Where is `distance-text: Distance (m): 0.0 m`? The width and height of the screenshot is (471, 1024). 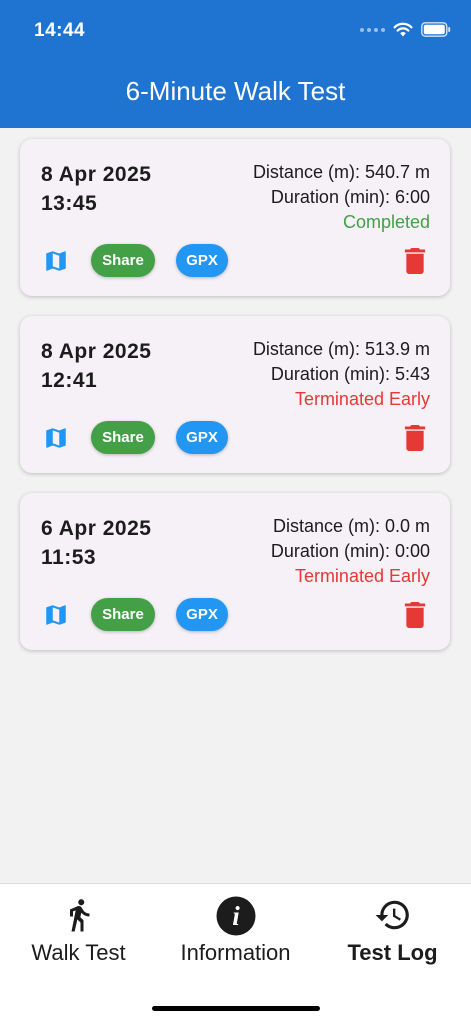 distance-text: Distance (m): 0.0 m is located at coordinates (351, 526).